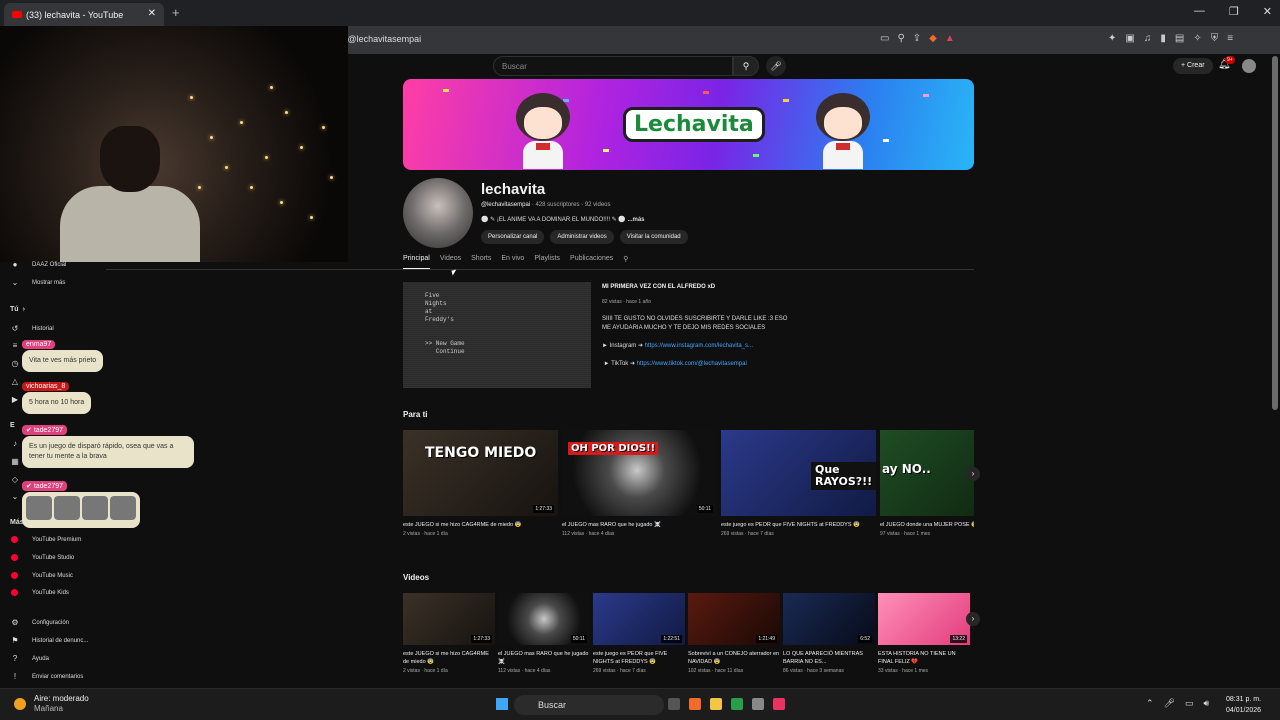 The height and width of the screenshot is (720, 1280). I want to click on sidebar-item-help: ? Ayuda, so click(29, 659).